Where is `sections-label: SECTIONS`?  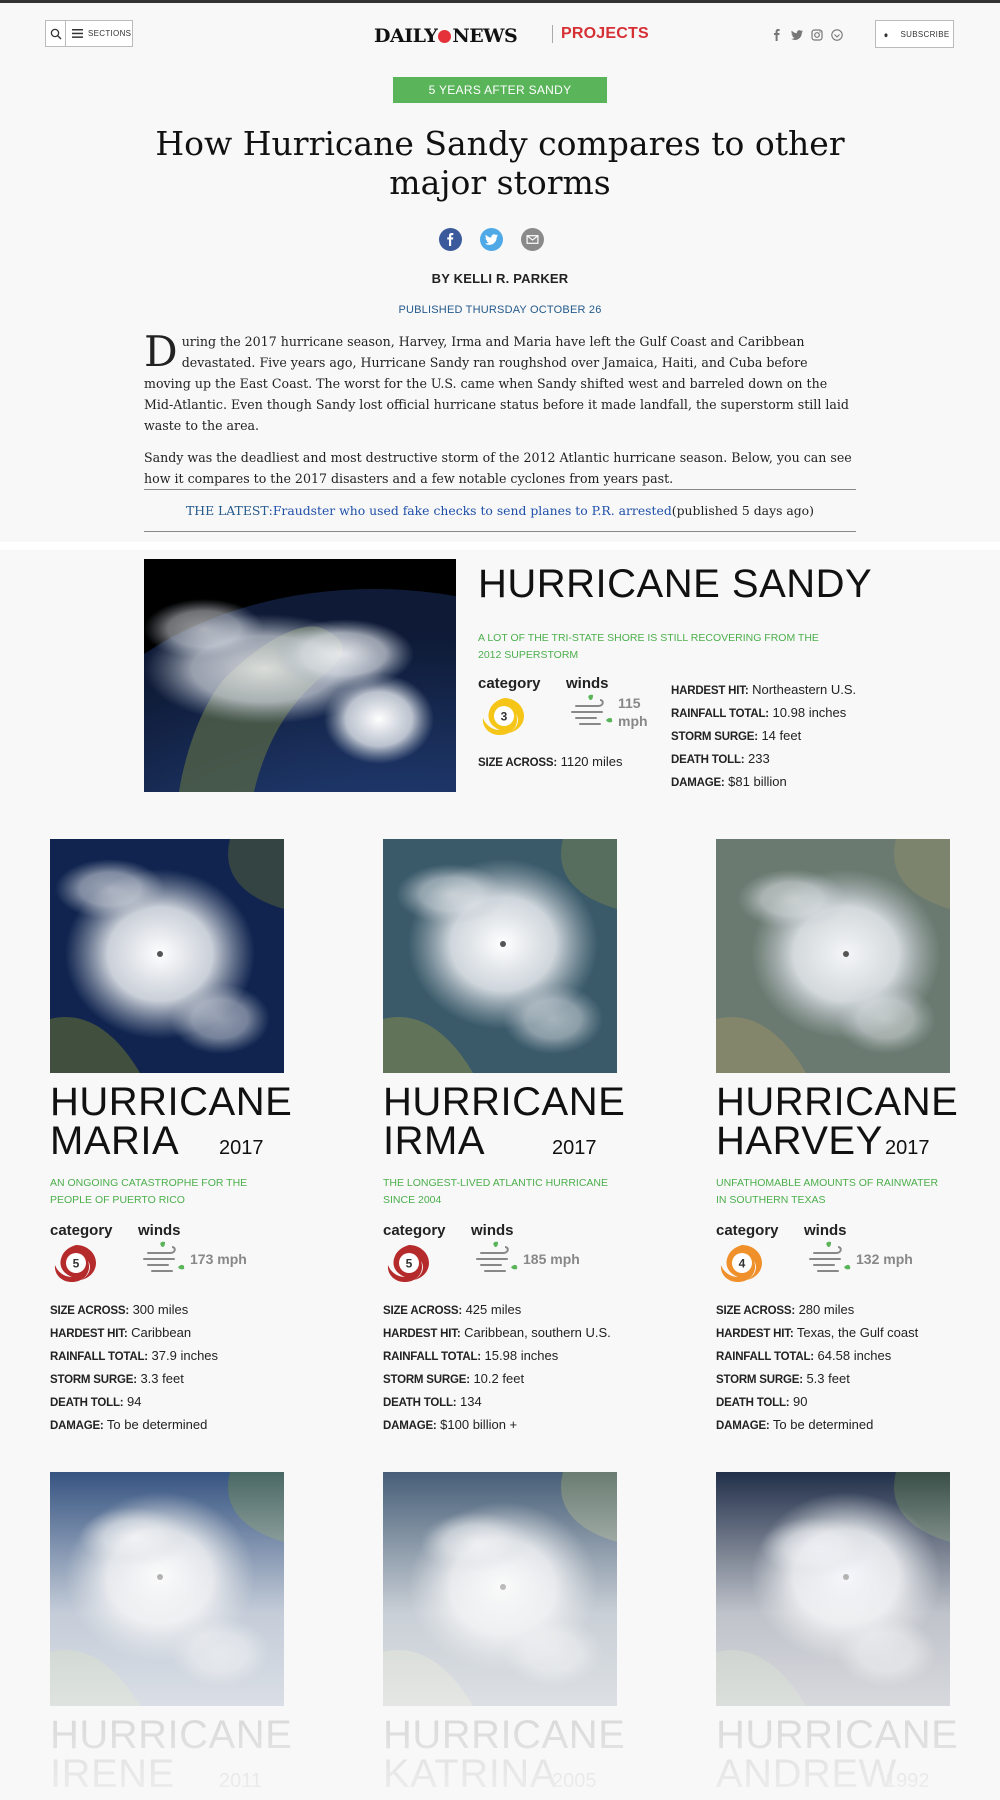
sections-label: SECTIONS is located at coordinates (110, 33).